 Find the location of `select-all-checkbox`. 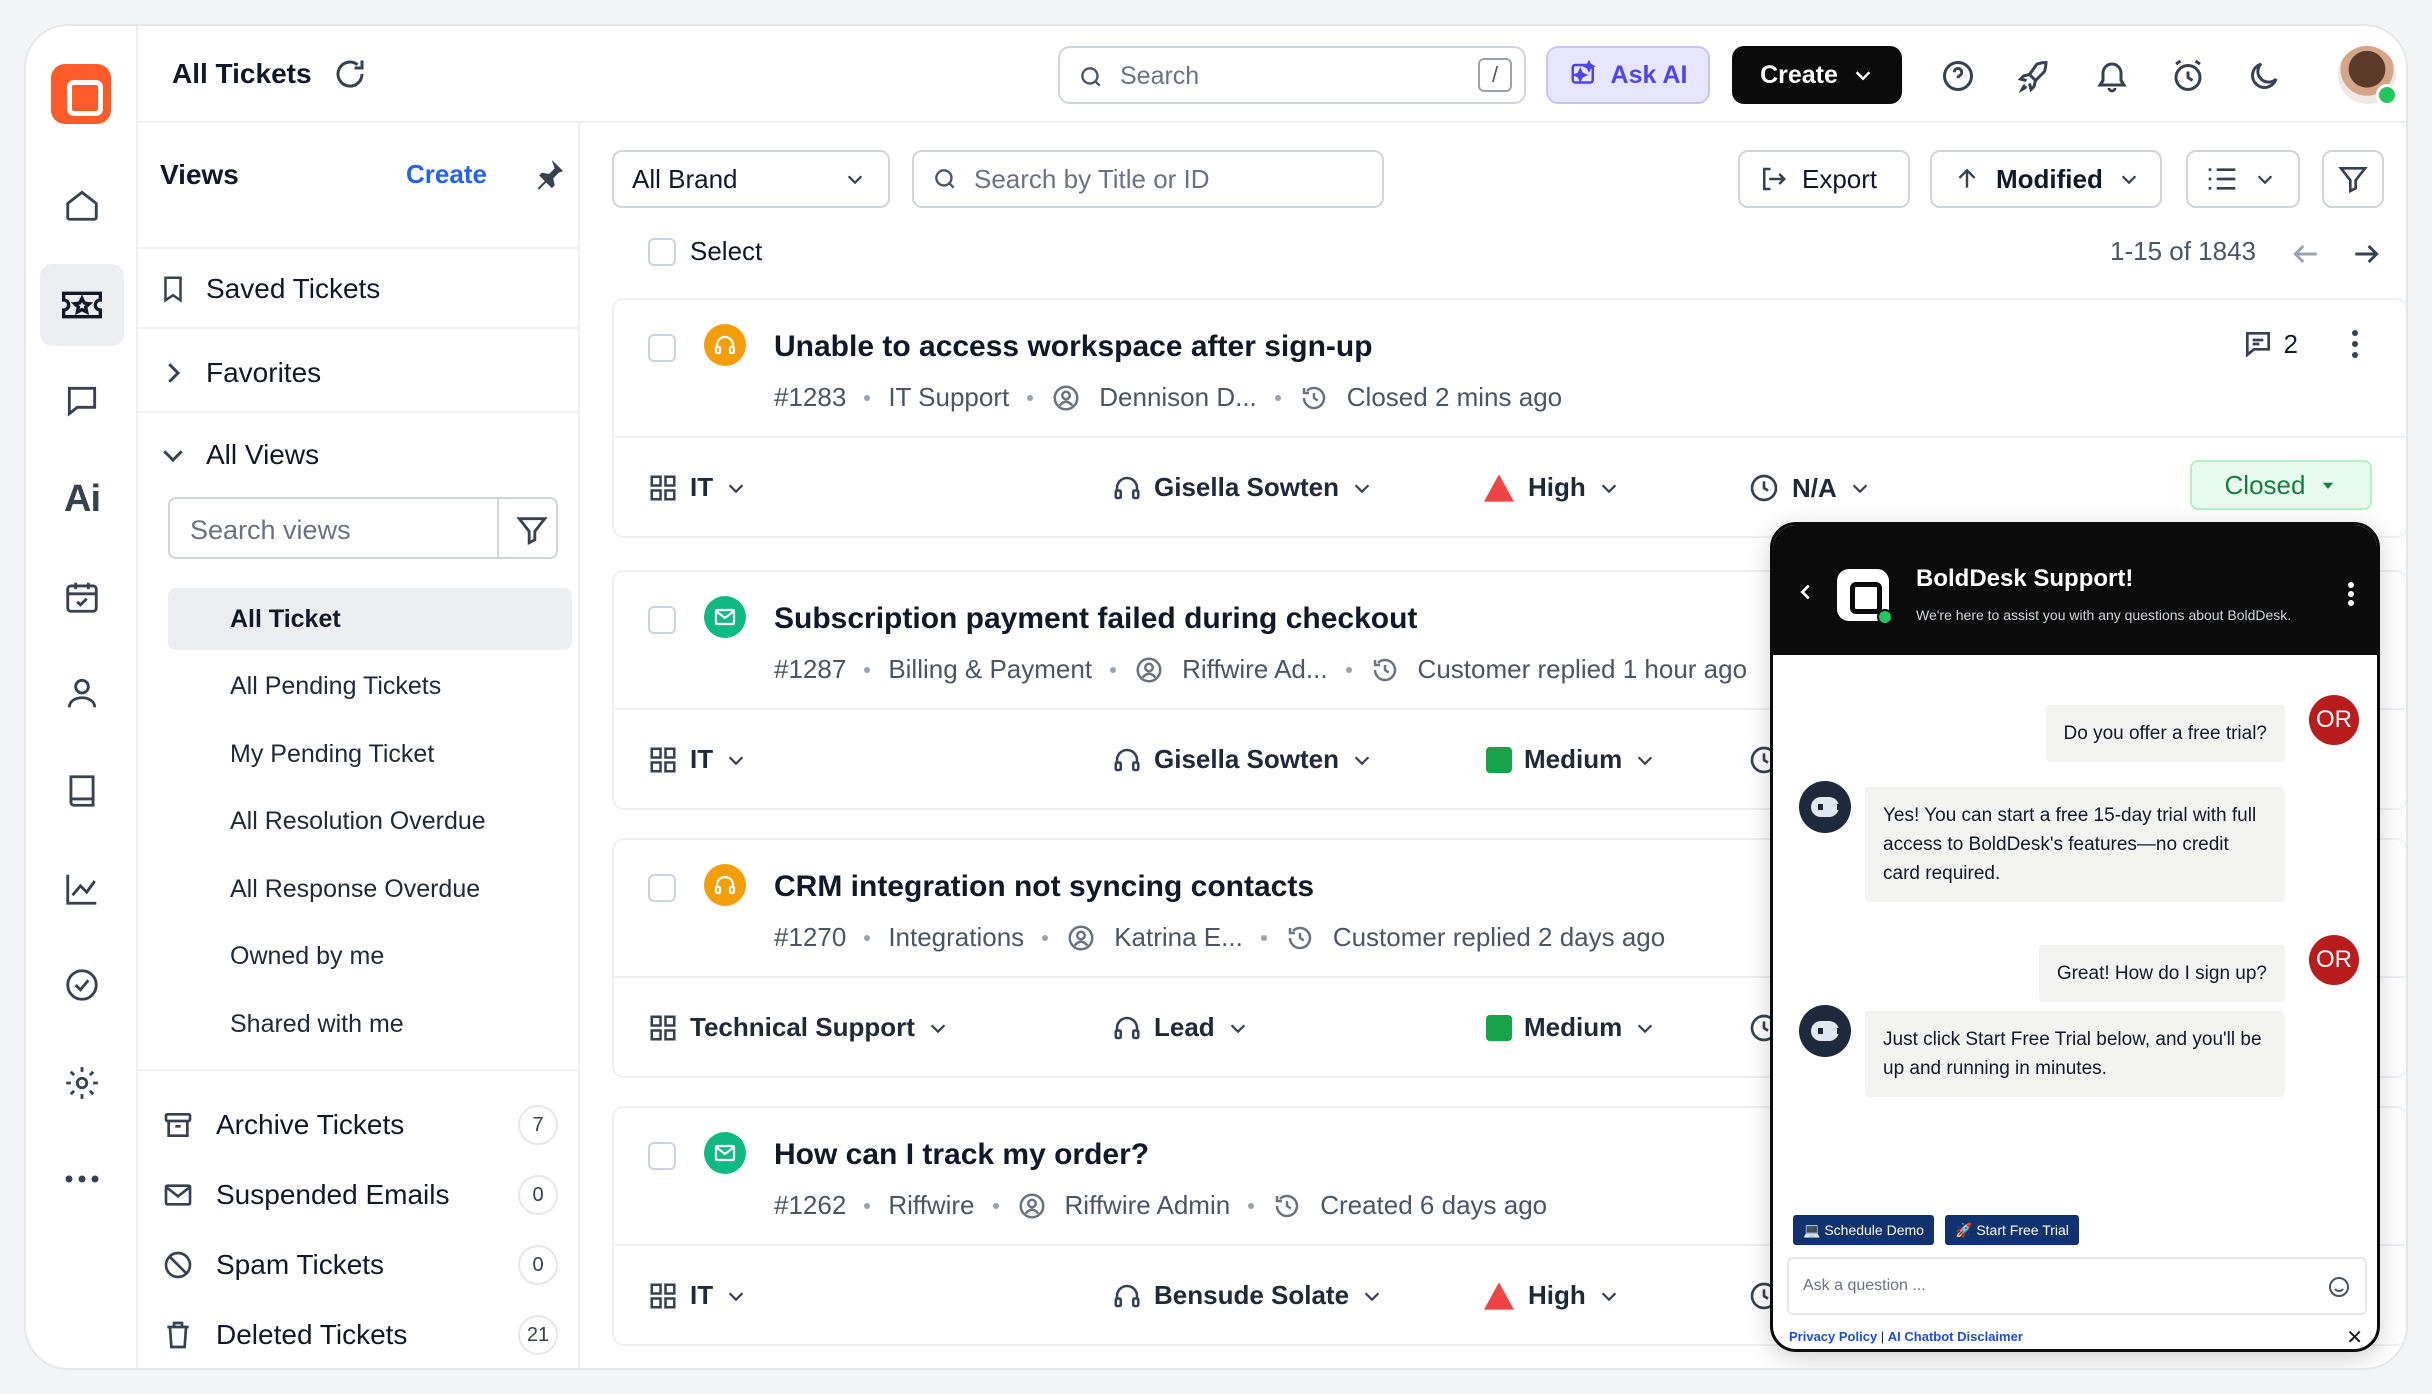

select-all-checkbox is located at coordinates (662, 252).